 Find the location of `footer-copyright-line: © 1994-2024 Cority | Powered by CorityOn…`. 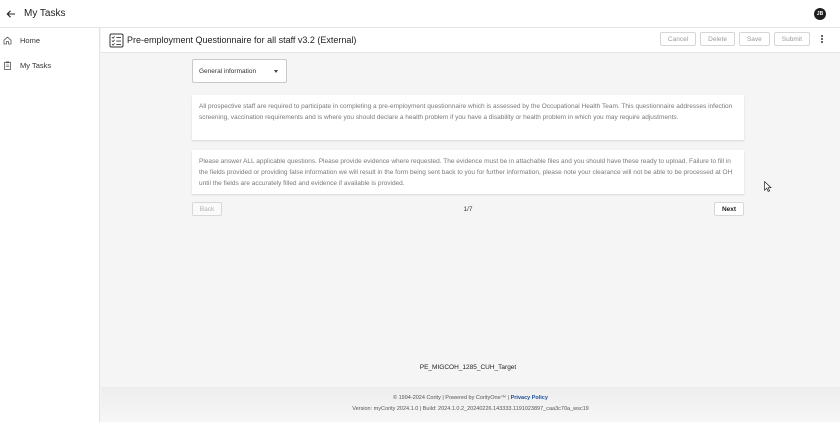

footer-copyright-line: © 1994-2024 Cority | Powered by CorityOn… is located at coordinates (470, 398).